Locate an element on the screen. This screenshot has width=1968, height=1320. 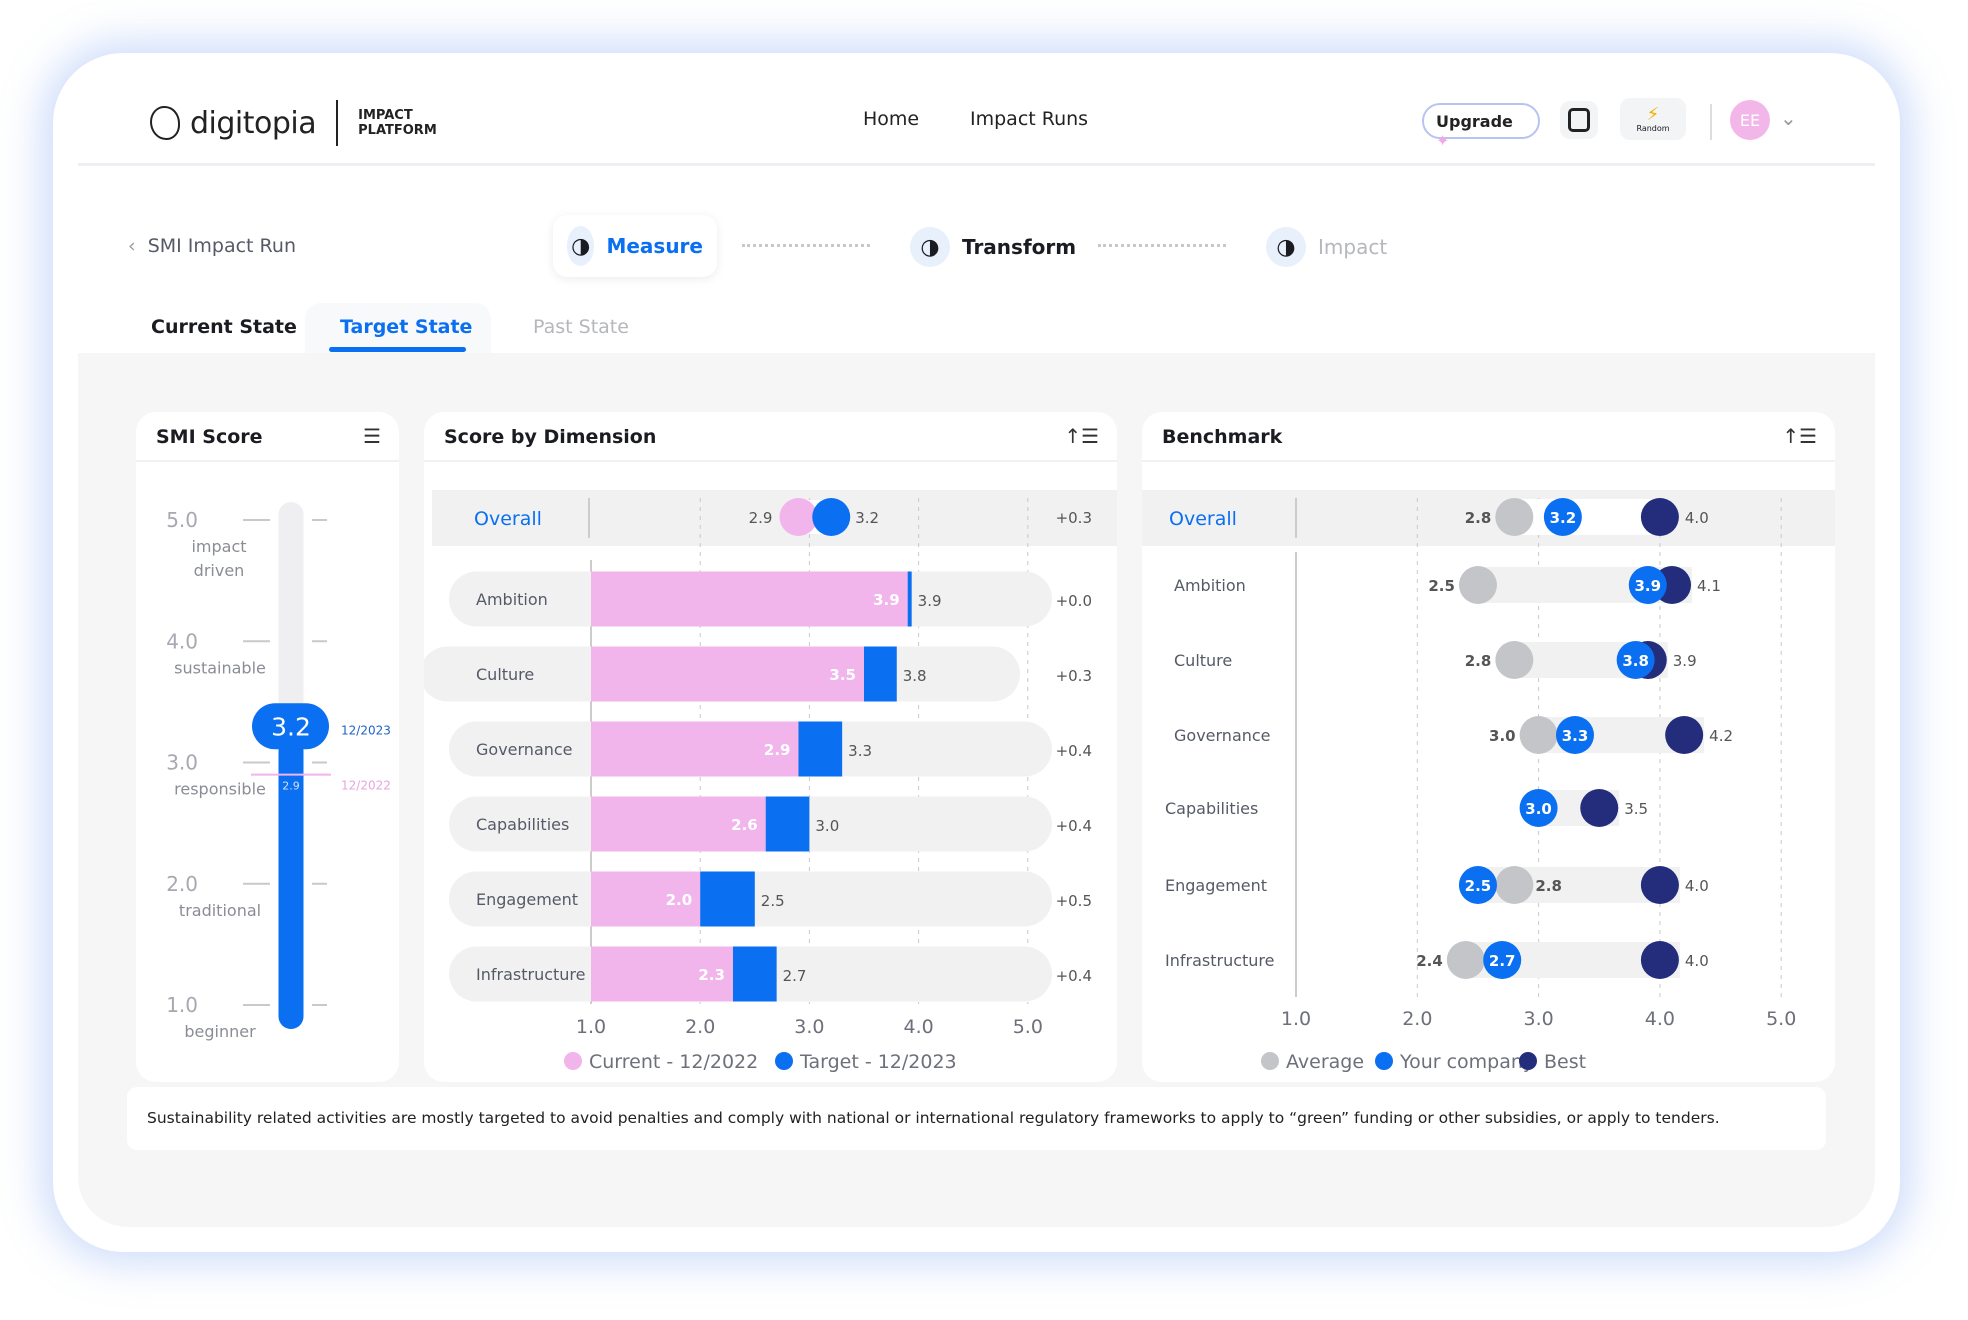
current-value-label: 2.6 is located at coordinates (744, 825).